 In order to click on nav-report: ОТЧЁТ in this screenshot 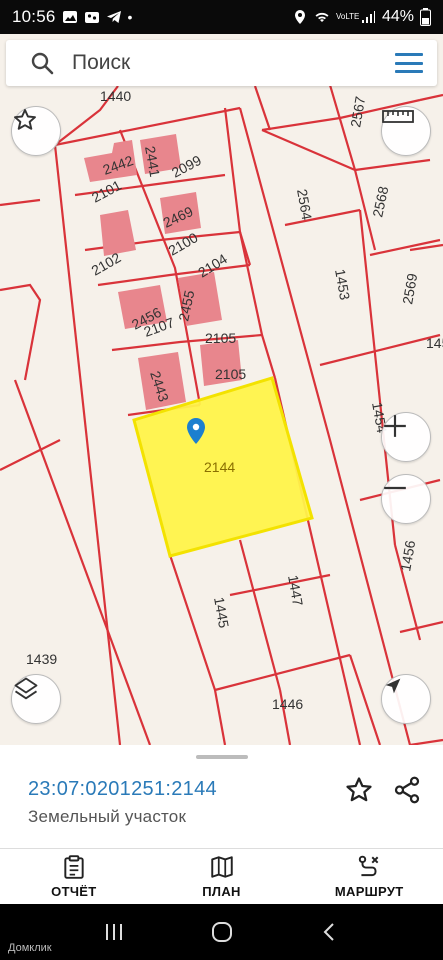, I will do `click(74, 876)`.